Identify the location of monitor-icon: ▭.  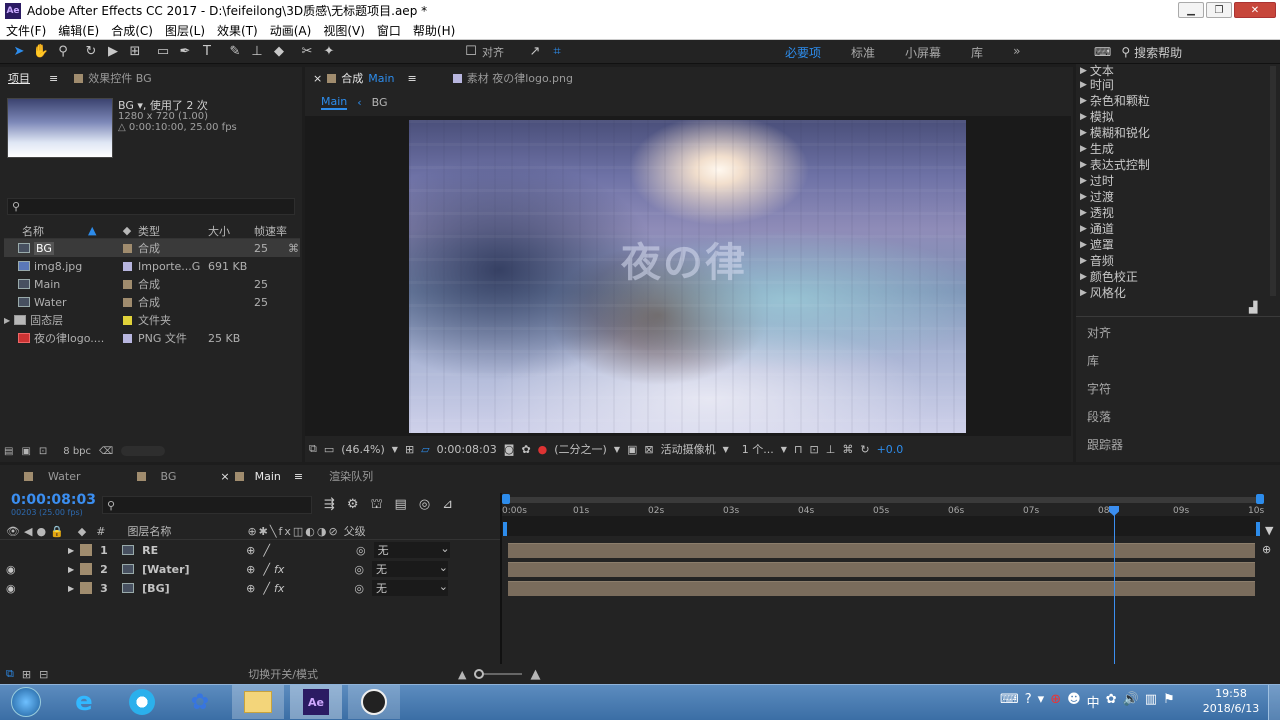
(329, 449).